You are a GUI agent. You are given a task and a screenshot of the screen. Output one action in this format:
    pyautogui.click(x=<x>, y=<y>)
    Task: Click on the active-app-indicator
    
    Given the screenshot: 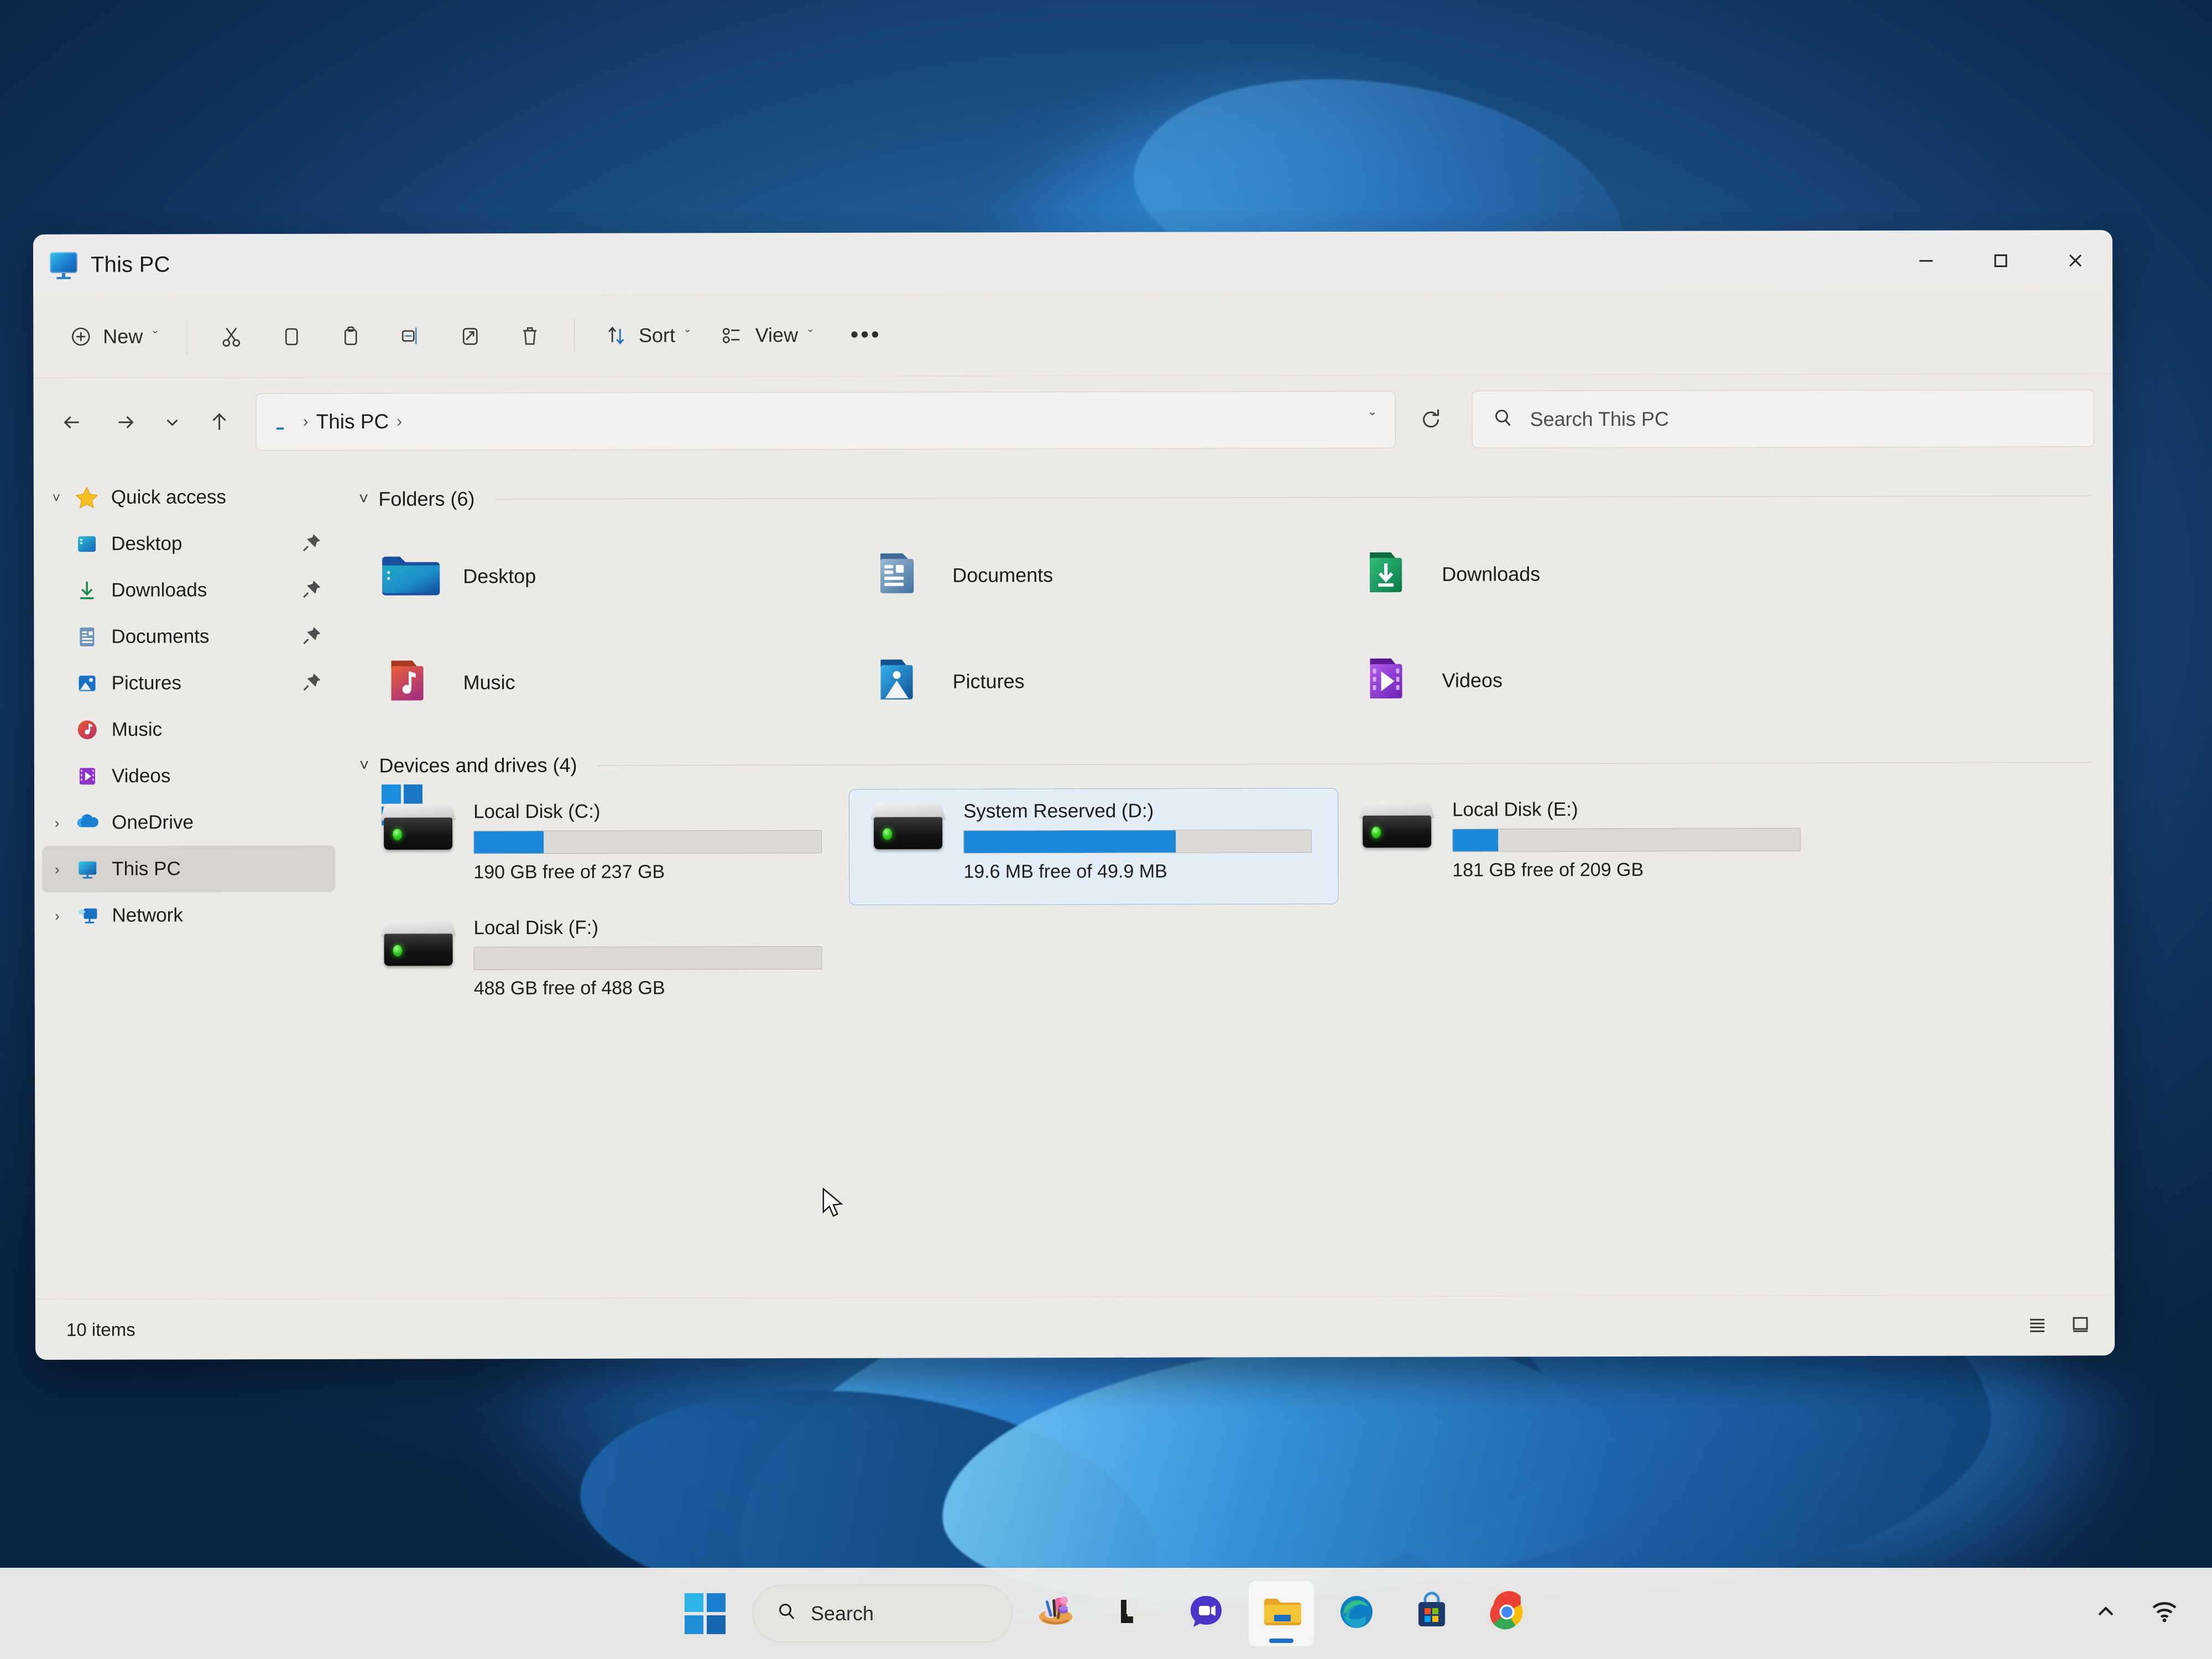 What is the action you would take?
    pyautogui.click(x=1281, y=1640)
    